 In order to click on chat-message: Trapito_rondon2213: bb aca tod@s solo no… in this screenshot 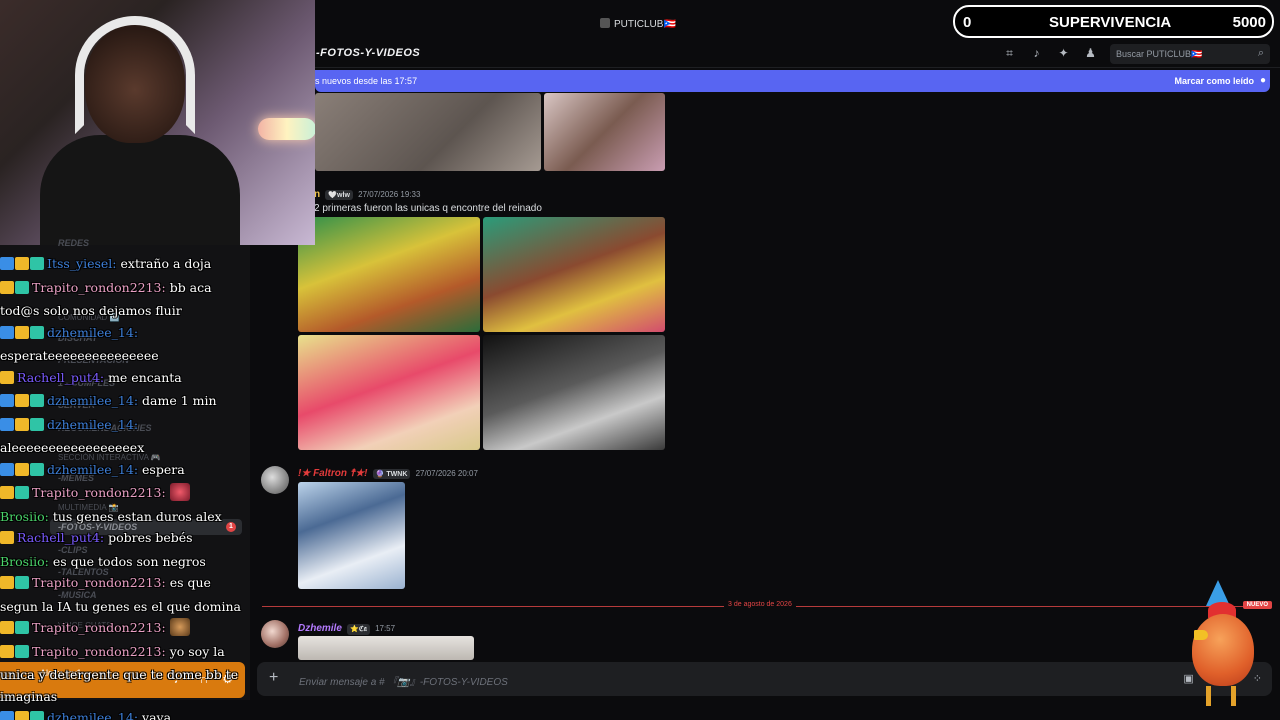, I will do `click(125, 299)`.